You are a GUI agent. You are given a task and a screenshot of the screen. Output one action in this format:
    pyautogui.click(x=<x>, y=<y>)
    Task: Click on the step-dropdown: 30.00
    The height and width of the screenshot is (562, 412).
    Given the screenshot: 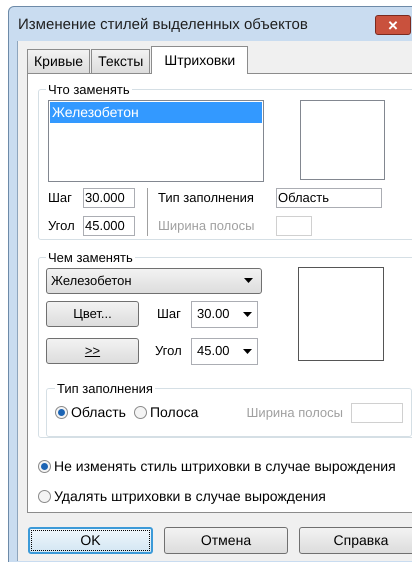 What is the action you would take?
    pyautogui.click(x=224, y=314)
    